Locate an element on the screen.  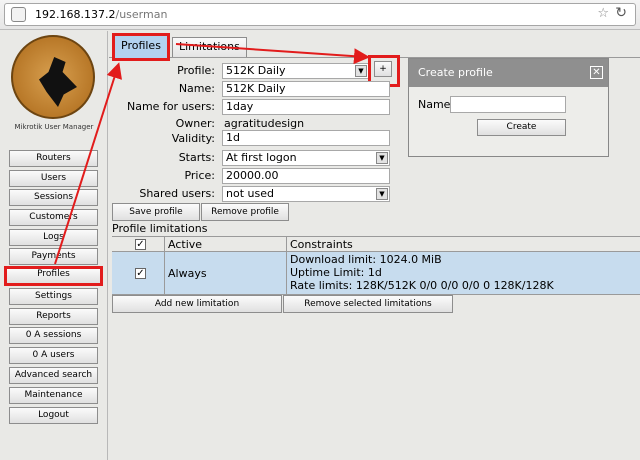
shared-users-label: Shared users: is located at coordinates (177, 193).